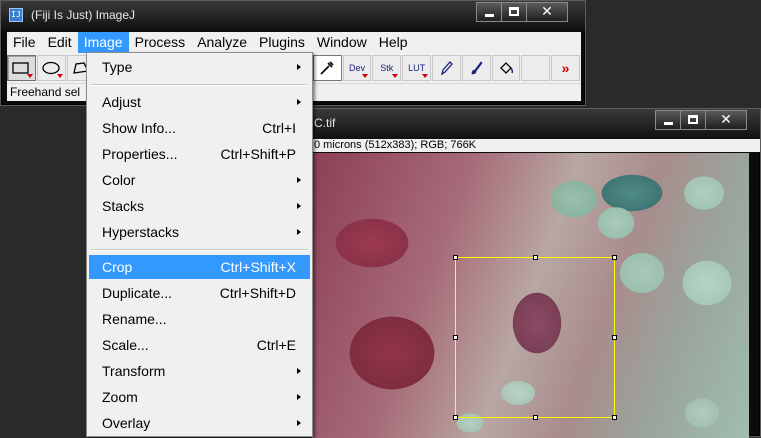  I want to click on menu-item-shortcut: Ctrl+E, so click(276, 345).